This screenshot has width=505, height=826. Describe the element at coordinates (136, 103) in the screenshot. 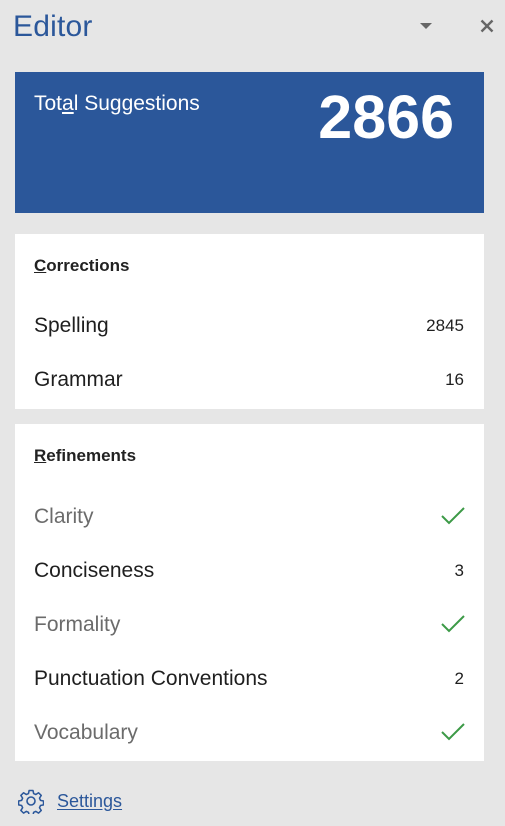

I see `total-label-part2: l Suggestions` at that location.